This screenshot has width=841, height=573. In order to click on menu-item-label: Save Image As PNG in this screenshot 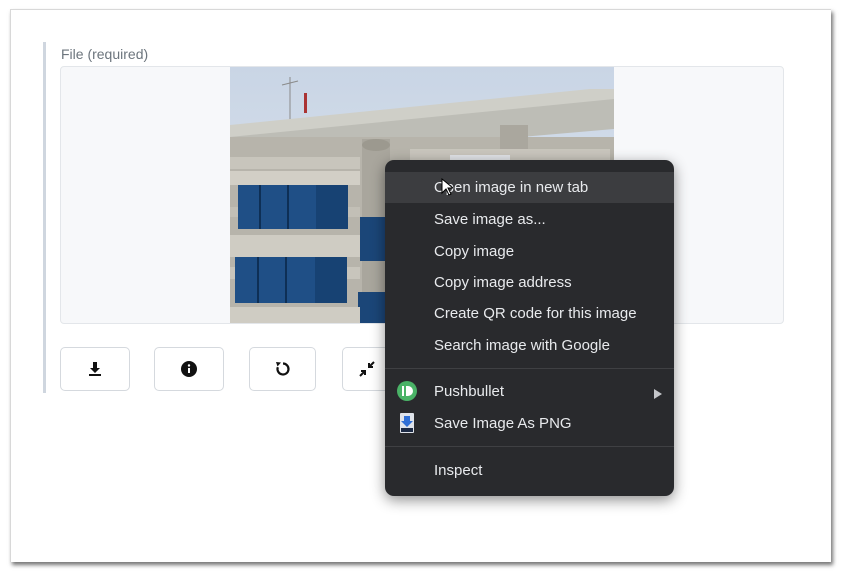, I will do `click(503, 423)`.